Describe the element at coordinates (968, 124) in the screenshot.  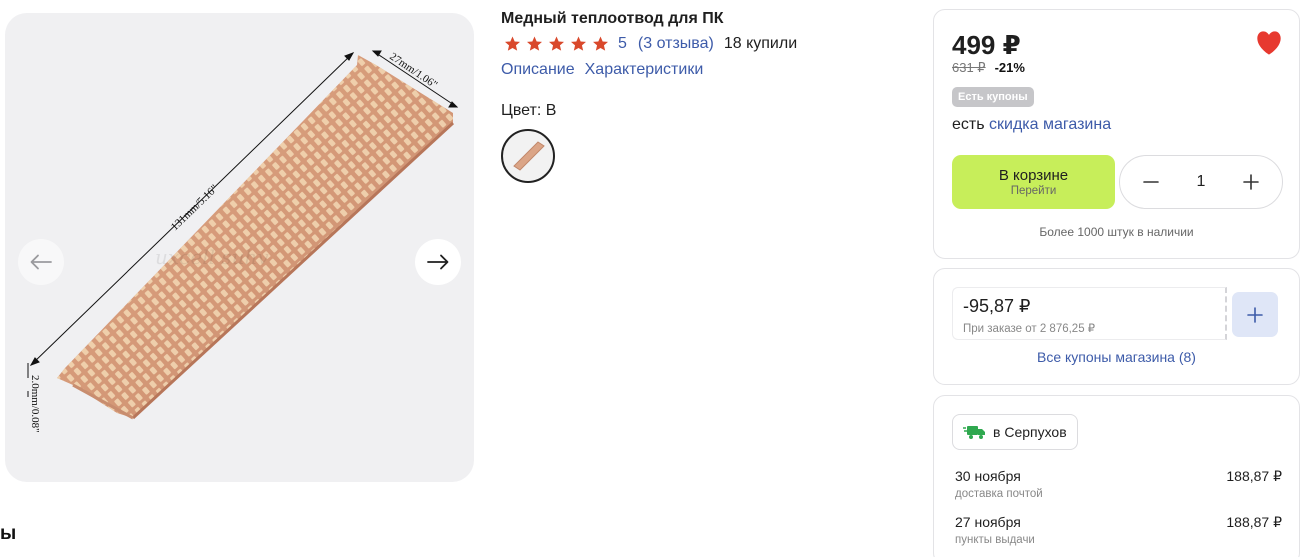
I see `store-discount-prefix: есть` at that location.